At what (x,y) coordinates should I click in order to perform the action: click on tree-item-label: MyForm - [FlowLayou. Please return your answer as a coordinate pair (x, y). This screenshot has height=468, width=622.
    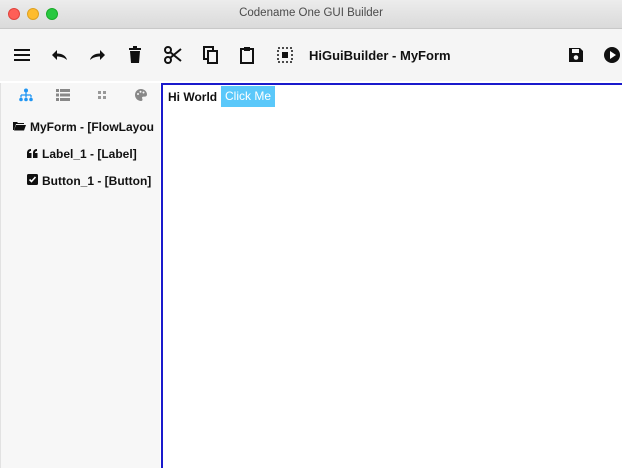
    Looking at the image, I should click on (92, 127).